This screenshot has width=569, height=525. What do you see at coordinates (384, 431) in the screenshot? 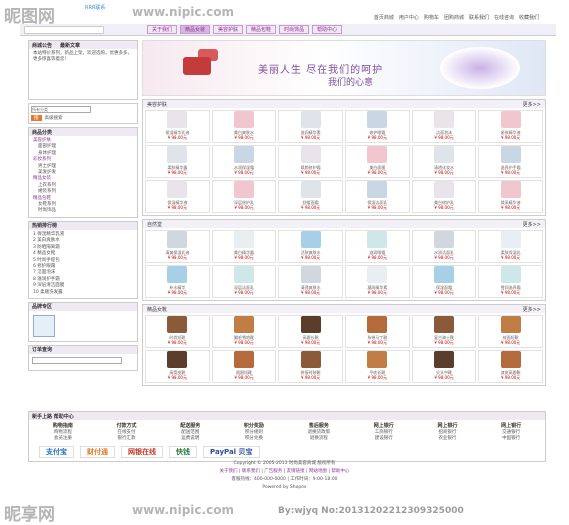
I see `help-column: 网上银行 工商银行 建设银行` at bounding box center [384, 431].